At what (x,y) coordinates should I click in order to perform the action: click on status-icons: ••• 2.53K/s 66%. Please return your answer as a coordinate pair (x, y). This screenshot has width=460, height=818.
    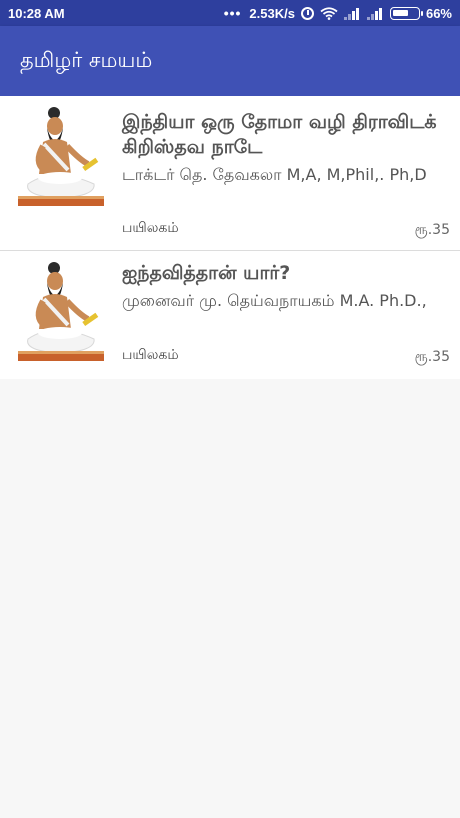
    Looking at the image, I should click on (338, 13).